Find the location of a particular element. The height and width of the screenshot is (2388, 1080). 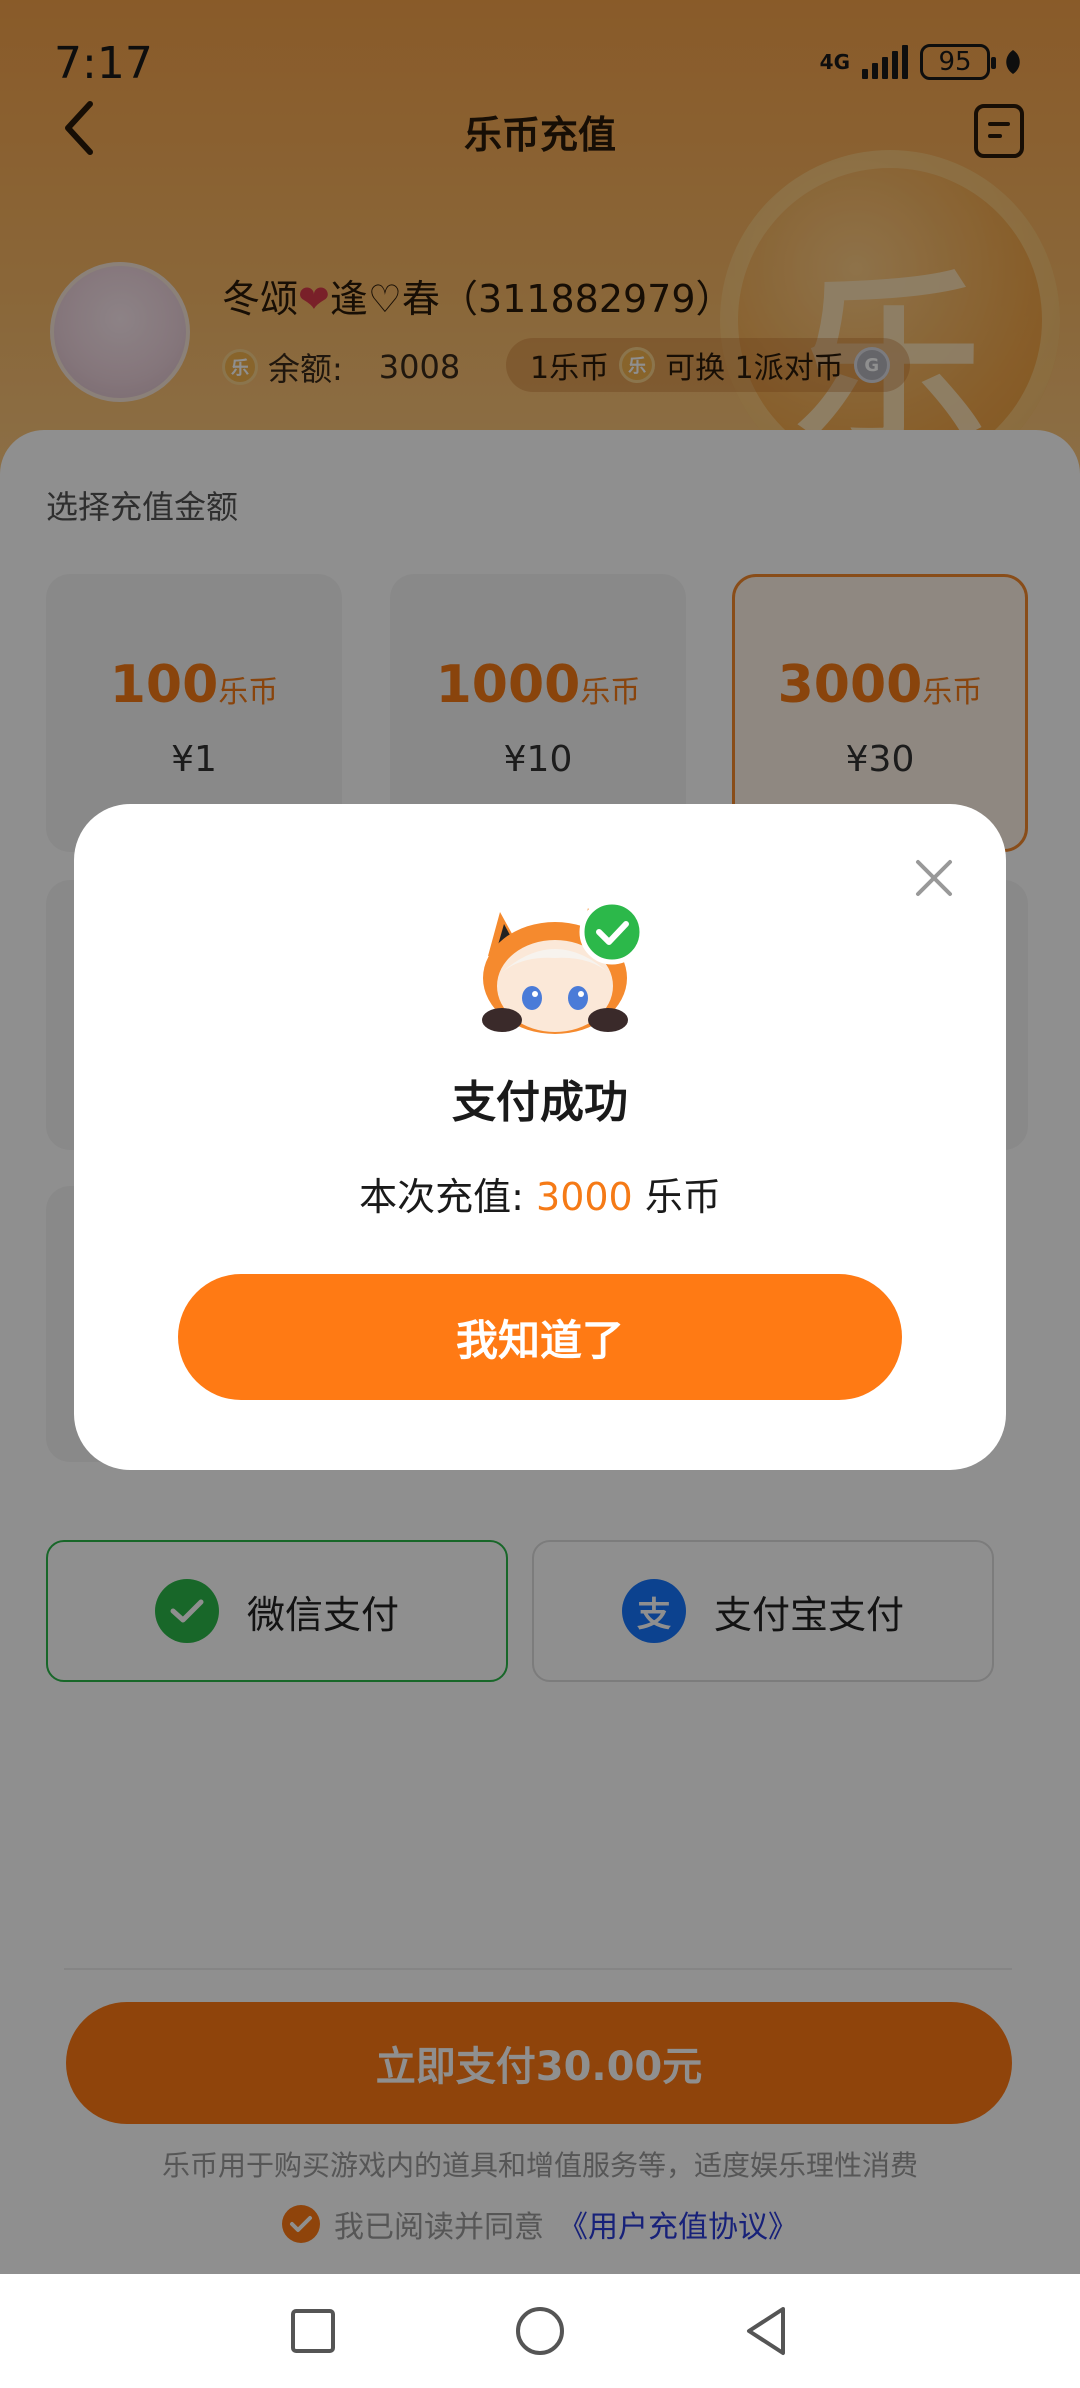

home-icon is located at coordinates (540, 2331).